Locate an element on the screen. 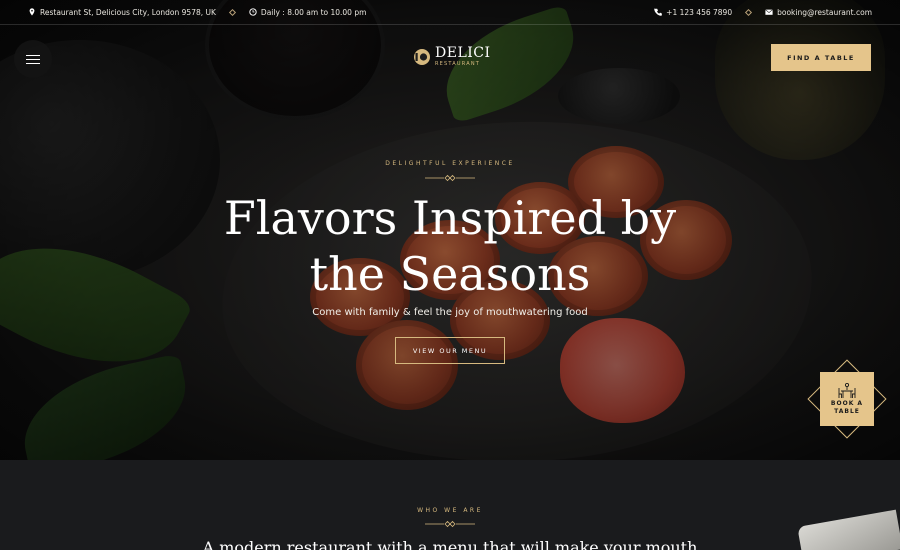  logo-icon is located at coordinates (422, 56).